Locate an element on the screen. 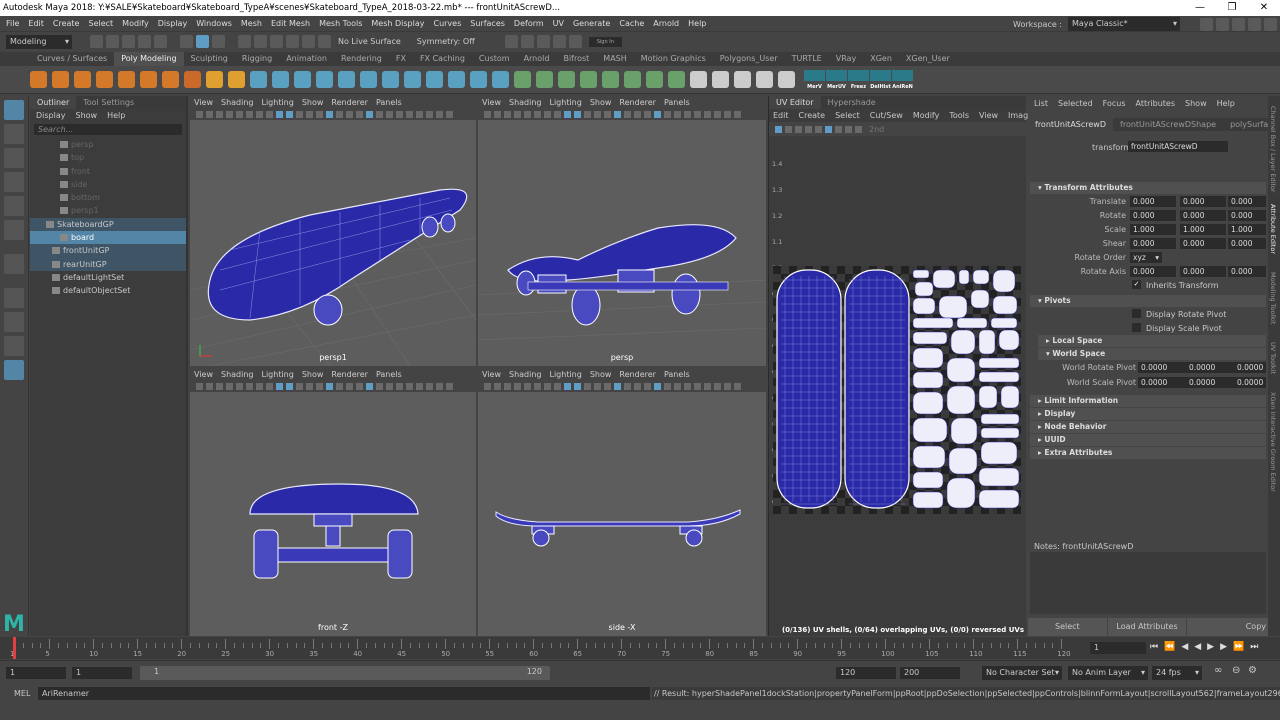 The height and width of the screenshot is (720, 1280). bridge-icon is located at coordinates (368, 79).